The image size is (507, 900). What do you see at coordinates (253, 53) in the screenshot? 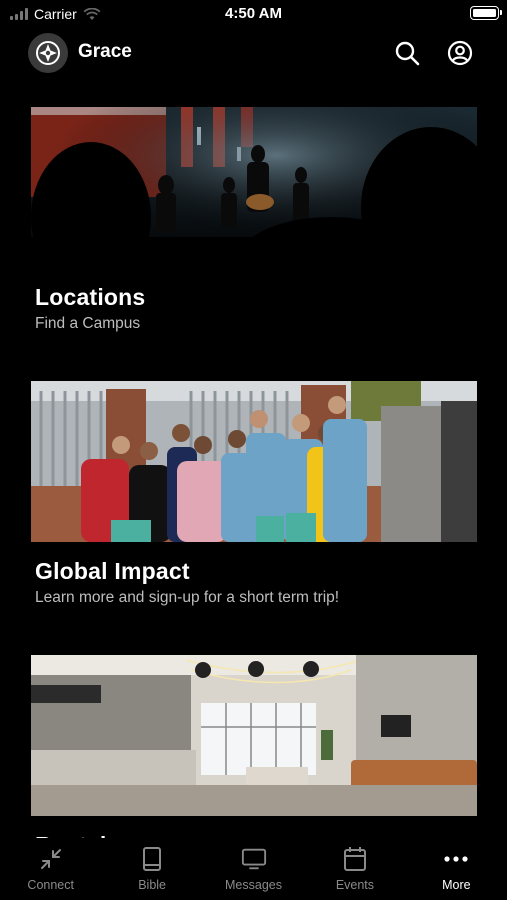
I see `app-header: Grace` at bounding box center [253, 53].